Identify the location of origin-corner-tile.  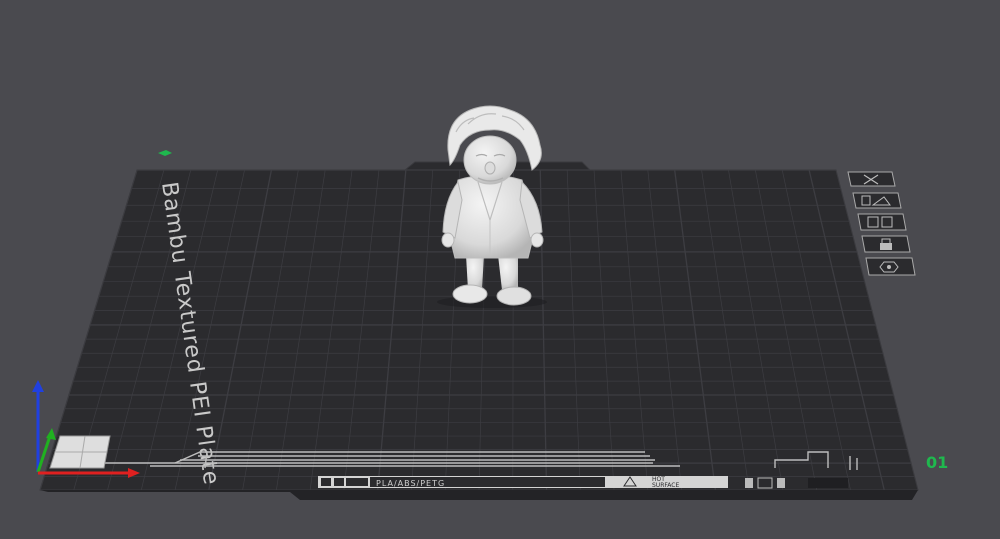
(80, 452).